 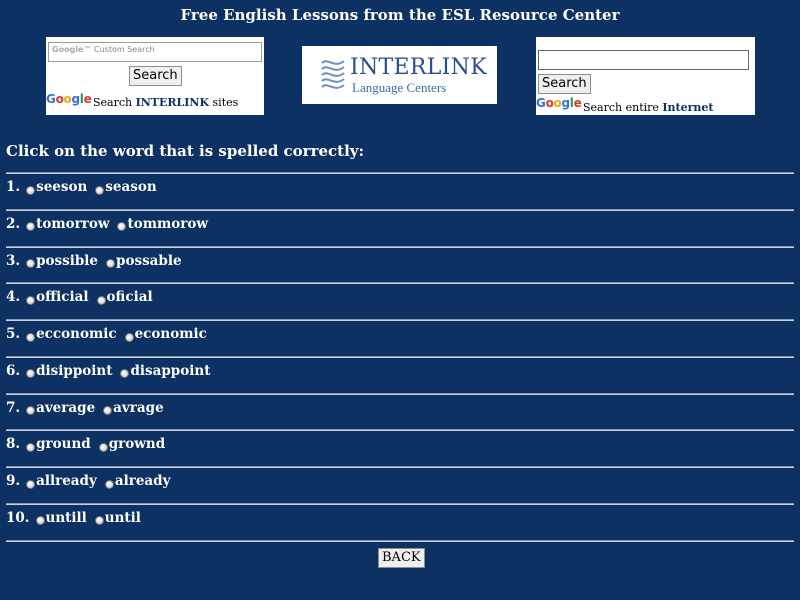 I want to click on answer-label: official, so click(x=62, y=297).